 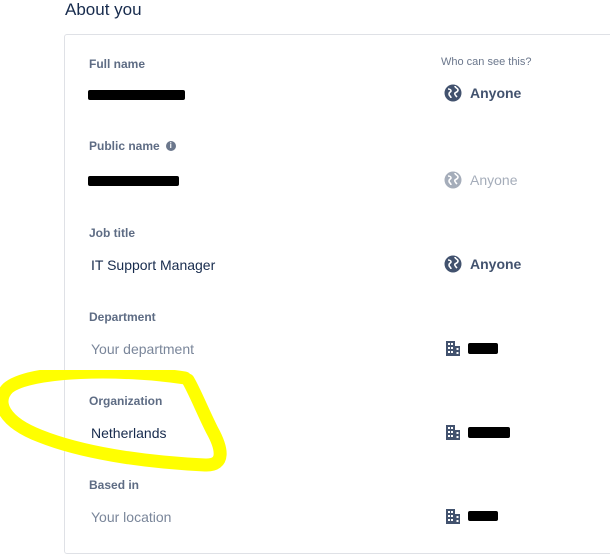 What do you see at coordinates (113, 421) in the screenshot?
I see `highlight-annotation` at bounding box center [113, 421].